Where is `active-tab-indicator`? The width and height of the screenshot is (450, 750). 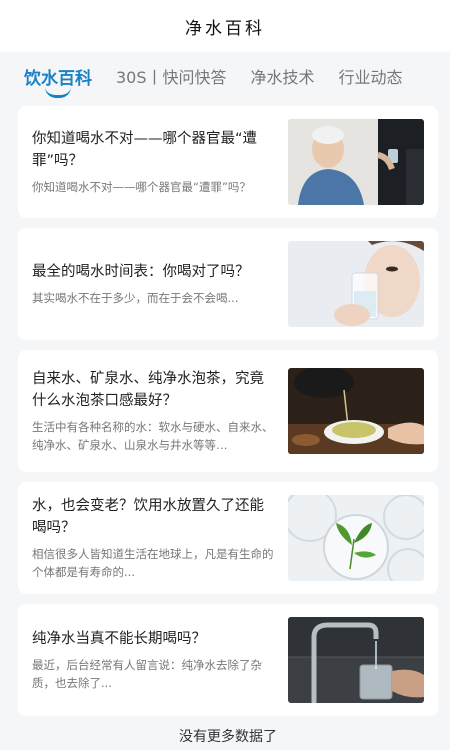
active-tab-indicator is located at coordinates (58, 92).